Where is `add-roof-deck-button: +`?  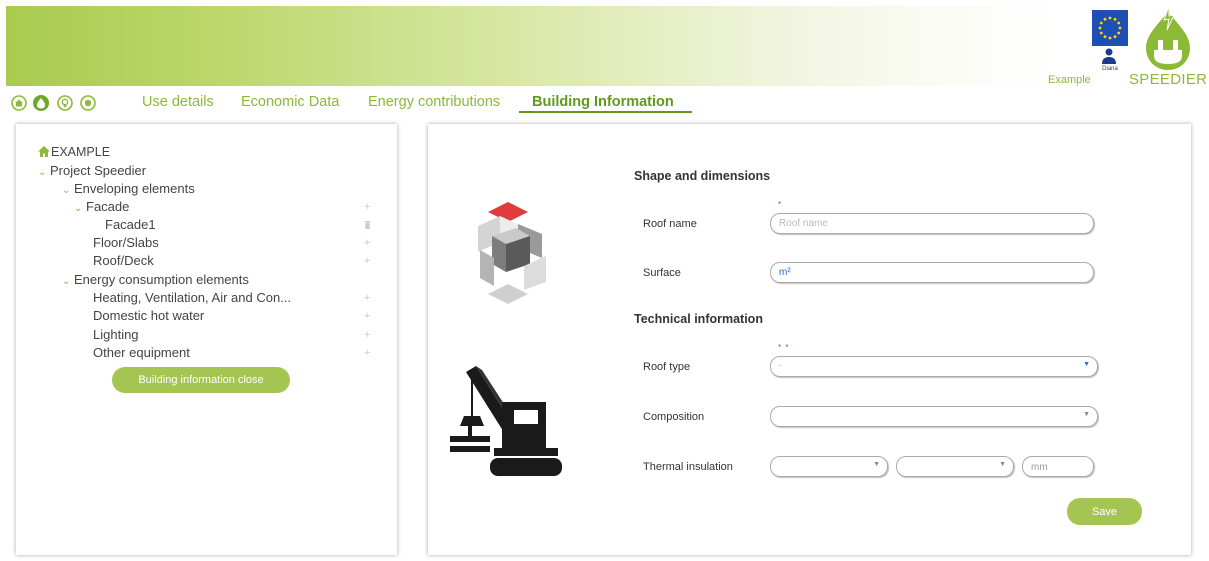 add-roof-deck-button: + is located at coordinates (367, 261).